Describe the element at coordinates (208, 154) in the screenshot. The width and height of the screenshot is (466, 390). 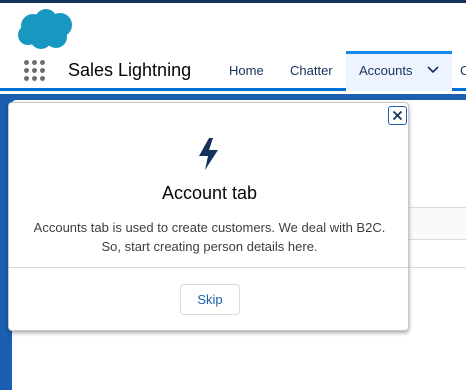
I see `lightning-bolt-icon` at that location.